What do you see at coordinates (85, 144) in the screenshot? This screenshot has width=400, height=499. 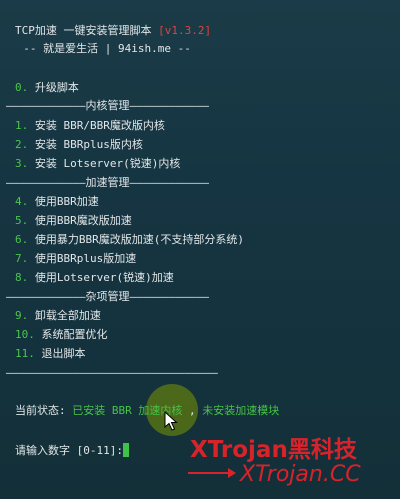 I see `menu-item-label: 安装 BBRplus版内核` at bounding box center [85, 144].